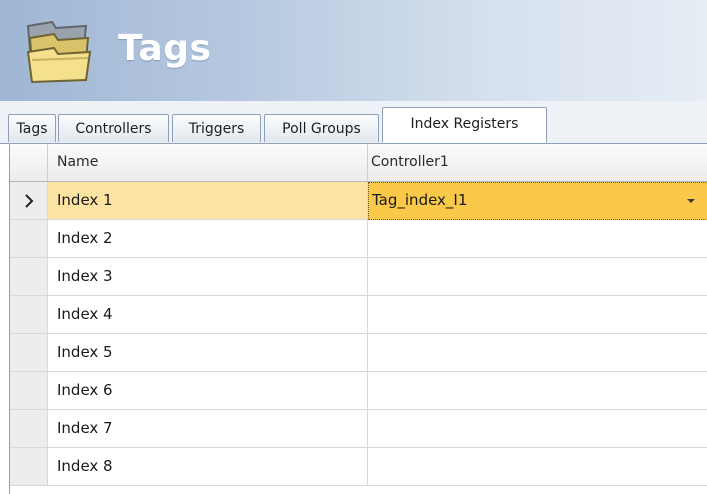 The height and width of the screenshot is (494, 707). Describe the element at coordinates (29, 163) in the screenshot. I see `row-selector-header` at that location.